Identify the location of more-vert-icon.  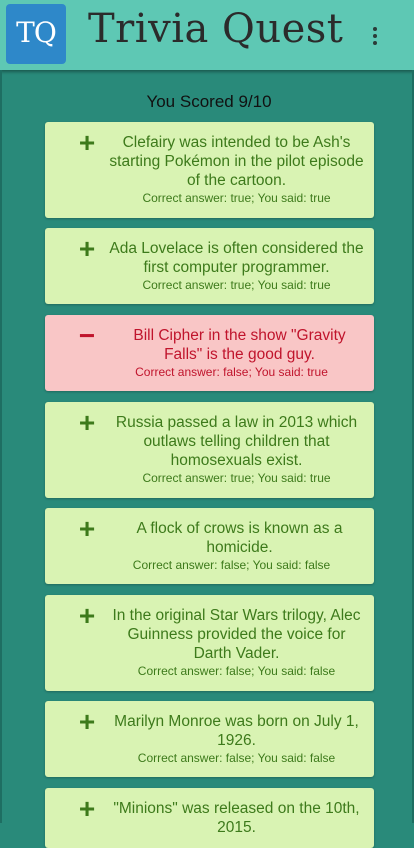
(375, 36).